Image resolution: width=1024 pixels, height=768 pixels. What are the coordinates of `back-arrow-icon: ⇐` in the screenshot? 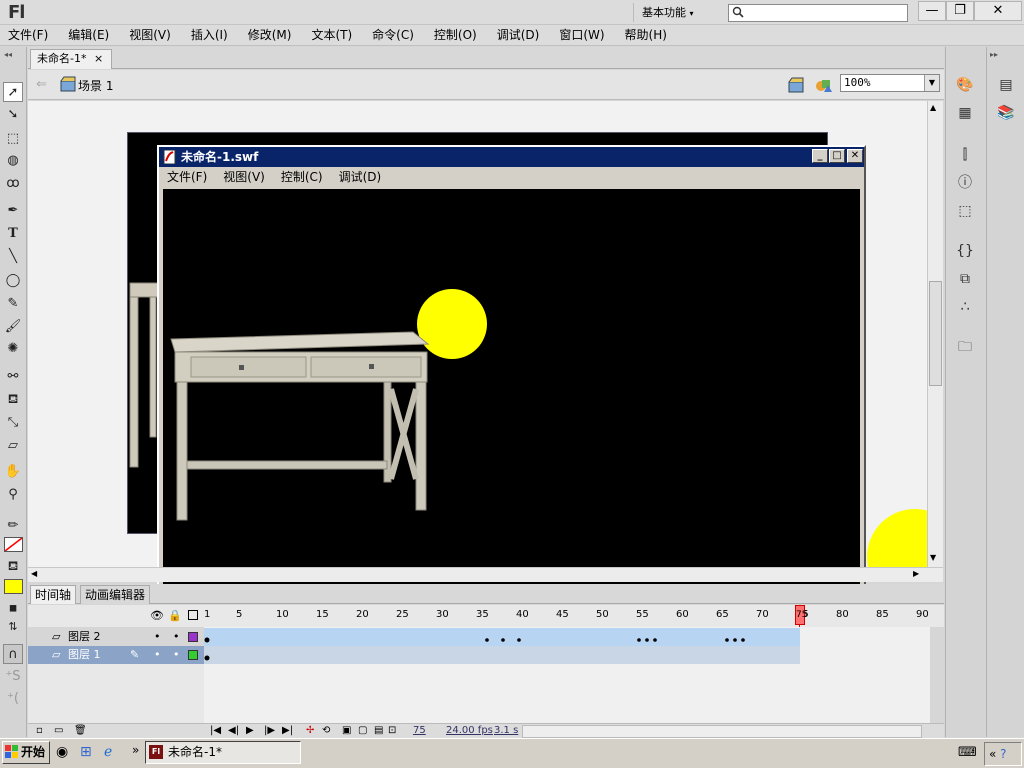 It's located at (41, 84).